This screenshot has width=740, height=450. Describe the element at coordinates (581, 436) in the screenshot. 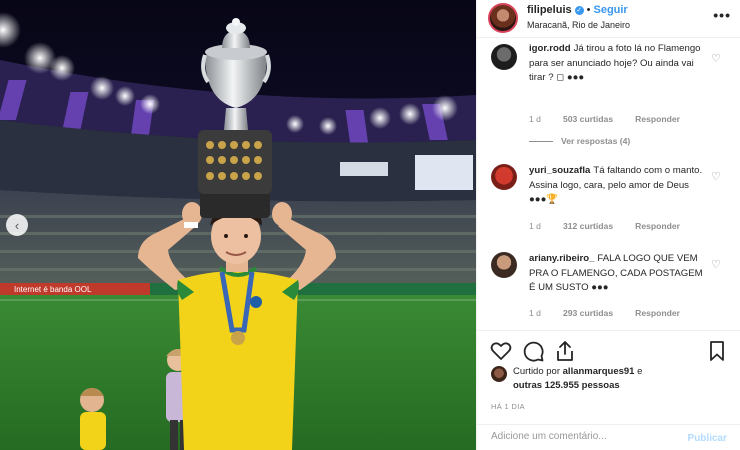

I see `comment-input` at that location.